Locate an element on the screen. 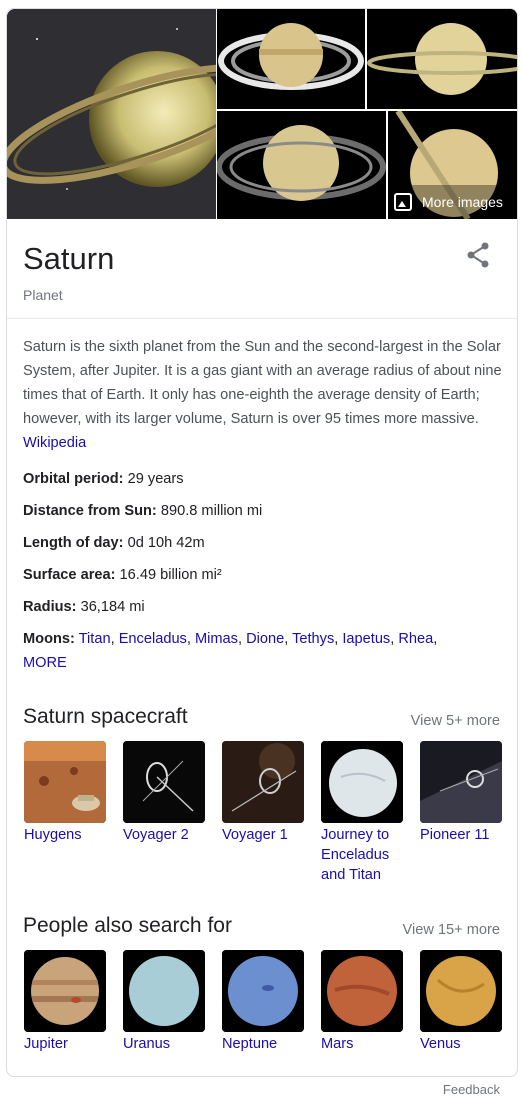 Image resolution: width=523 pixels, height=1108 pixels. spacecraft-label-voyager-2: Voyager 2 is located at coordinates (168, 835).